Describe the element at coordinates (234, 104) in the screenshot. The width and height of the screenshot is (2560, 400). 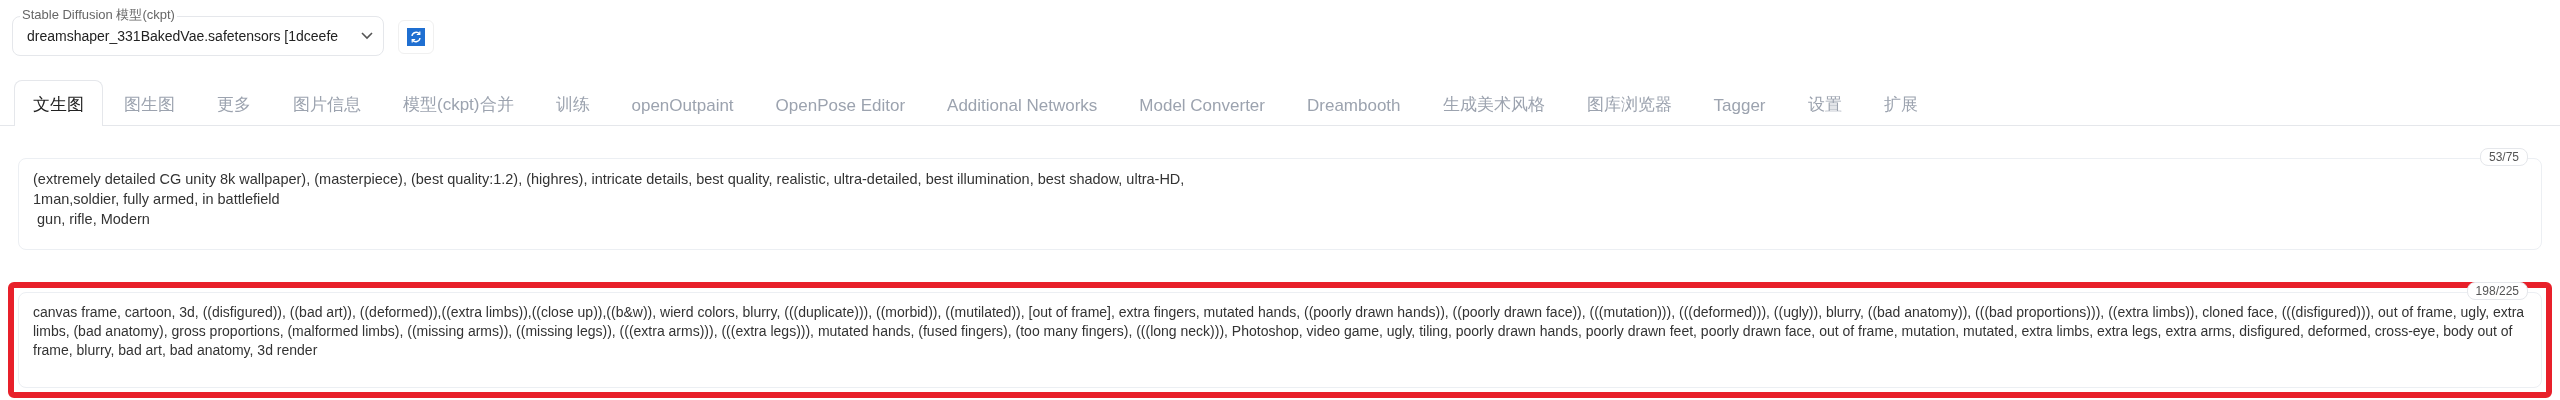
I see `tab: 更多` at that location.